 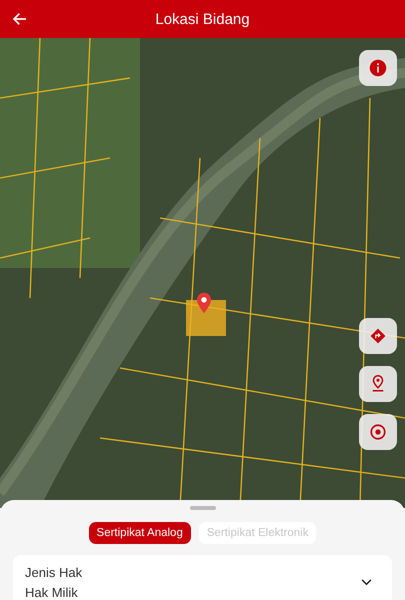 I want to click on dropdown-card: Jenis Hak Hak Milik, so click(x=202, y=577).